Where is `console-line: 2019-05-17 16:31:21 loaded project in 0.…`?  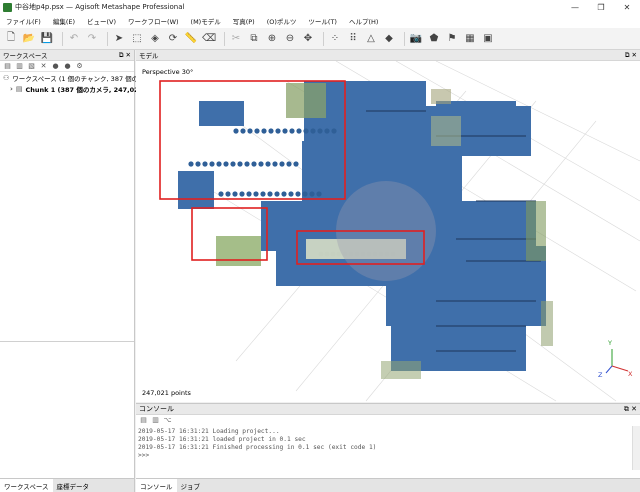 console-line: 2019-05-17 16:31:21 loaded project in 0.… is located at coordinates (222, 439).